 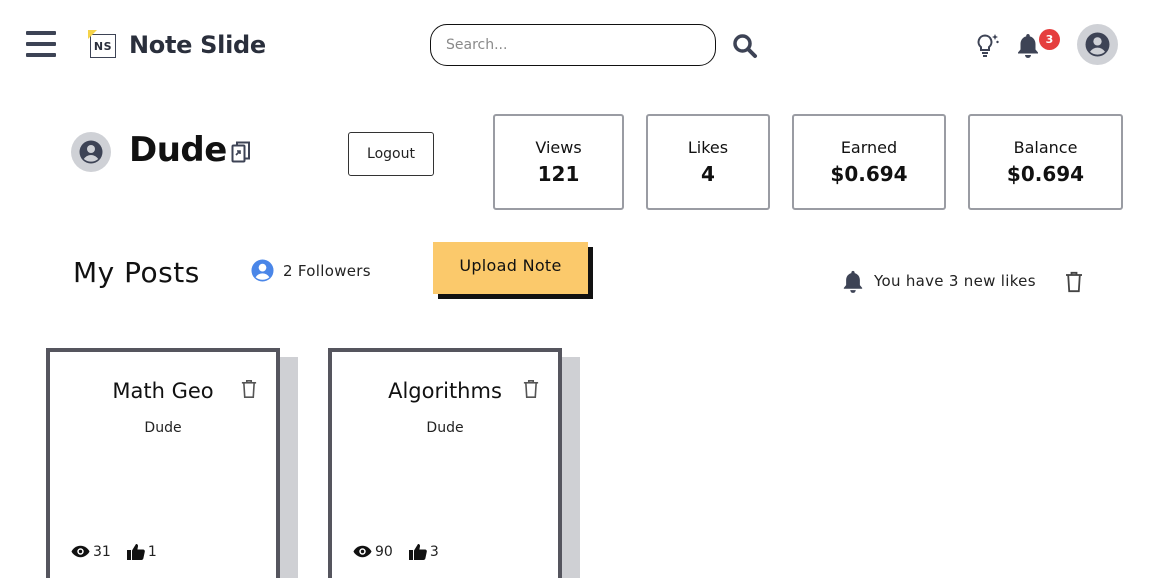 What do you see at coordinates (434, 551) in the screenshot?
I see `post-likes: 3` at bounding box center [434, 551].